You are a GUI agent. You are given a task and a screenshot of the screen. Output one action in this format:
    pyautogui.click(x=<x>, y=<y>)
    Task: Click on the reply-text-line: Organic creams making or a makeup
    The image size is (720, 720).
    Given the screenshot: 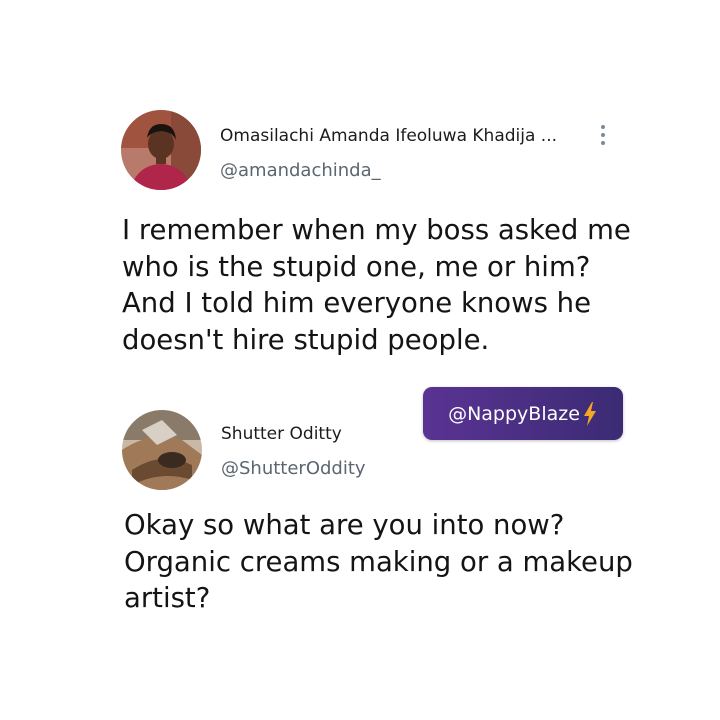 What is the action you would take?
    pyautogui.click(x=378, y=561)
    